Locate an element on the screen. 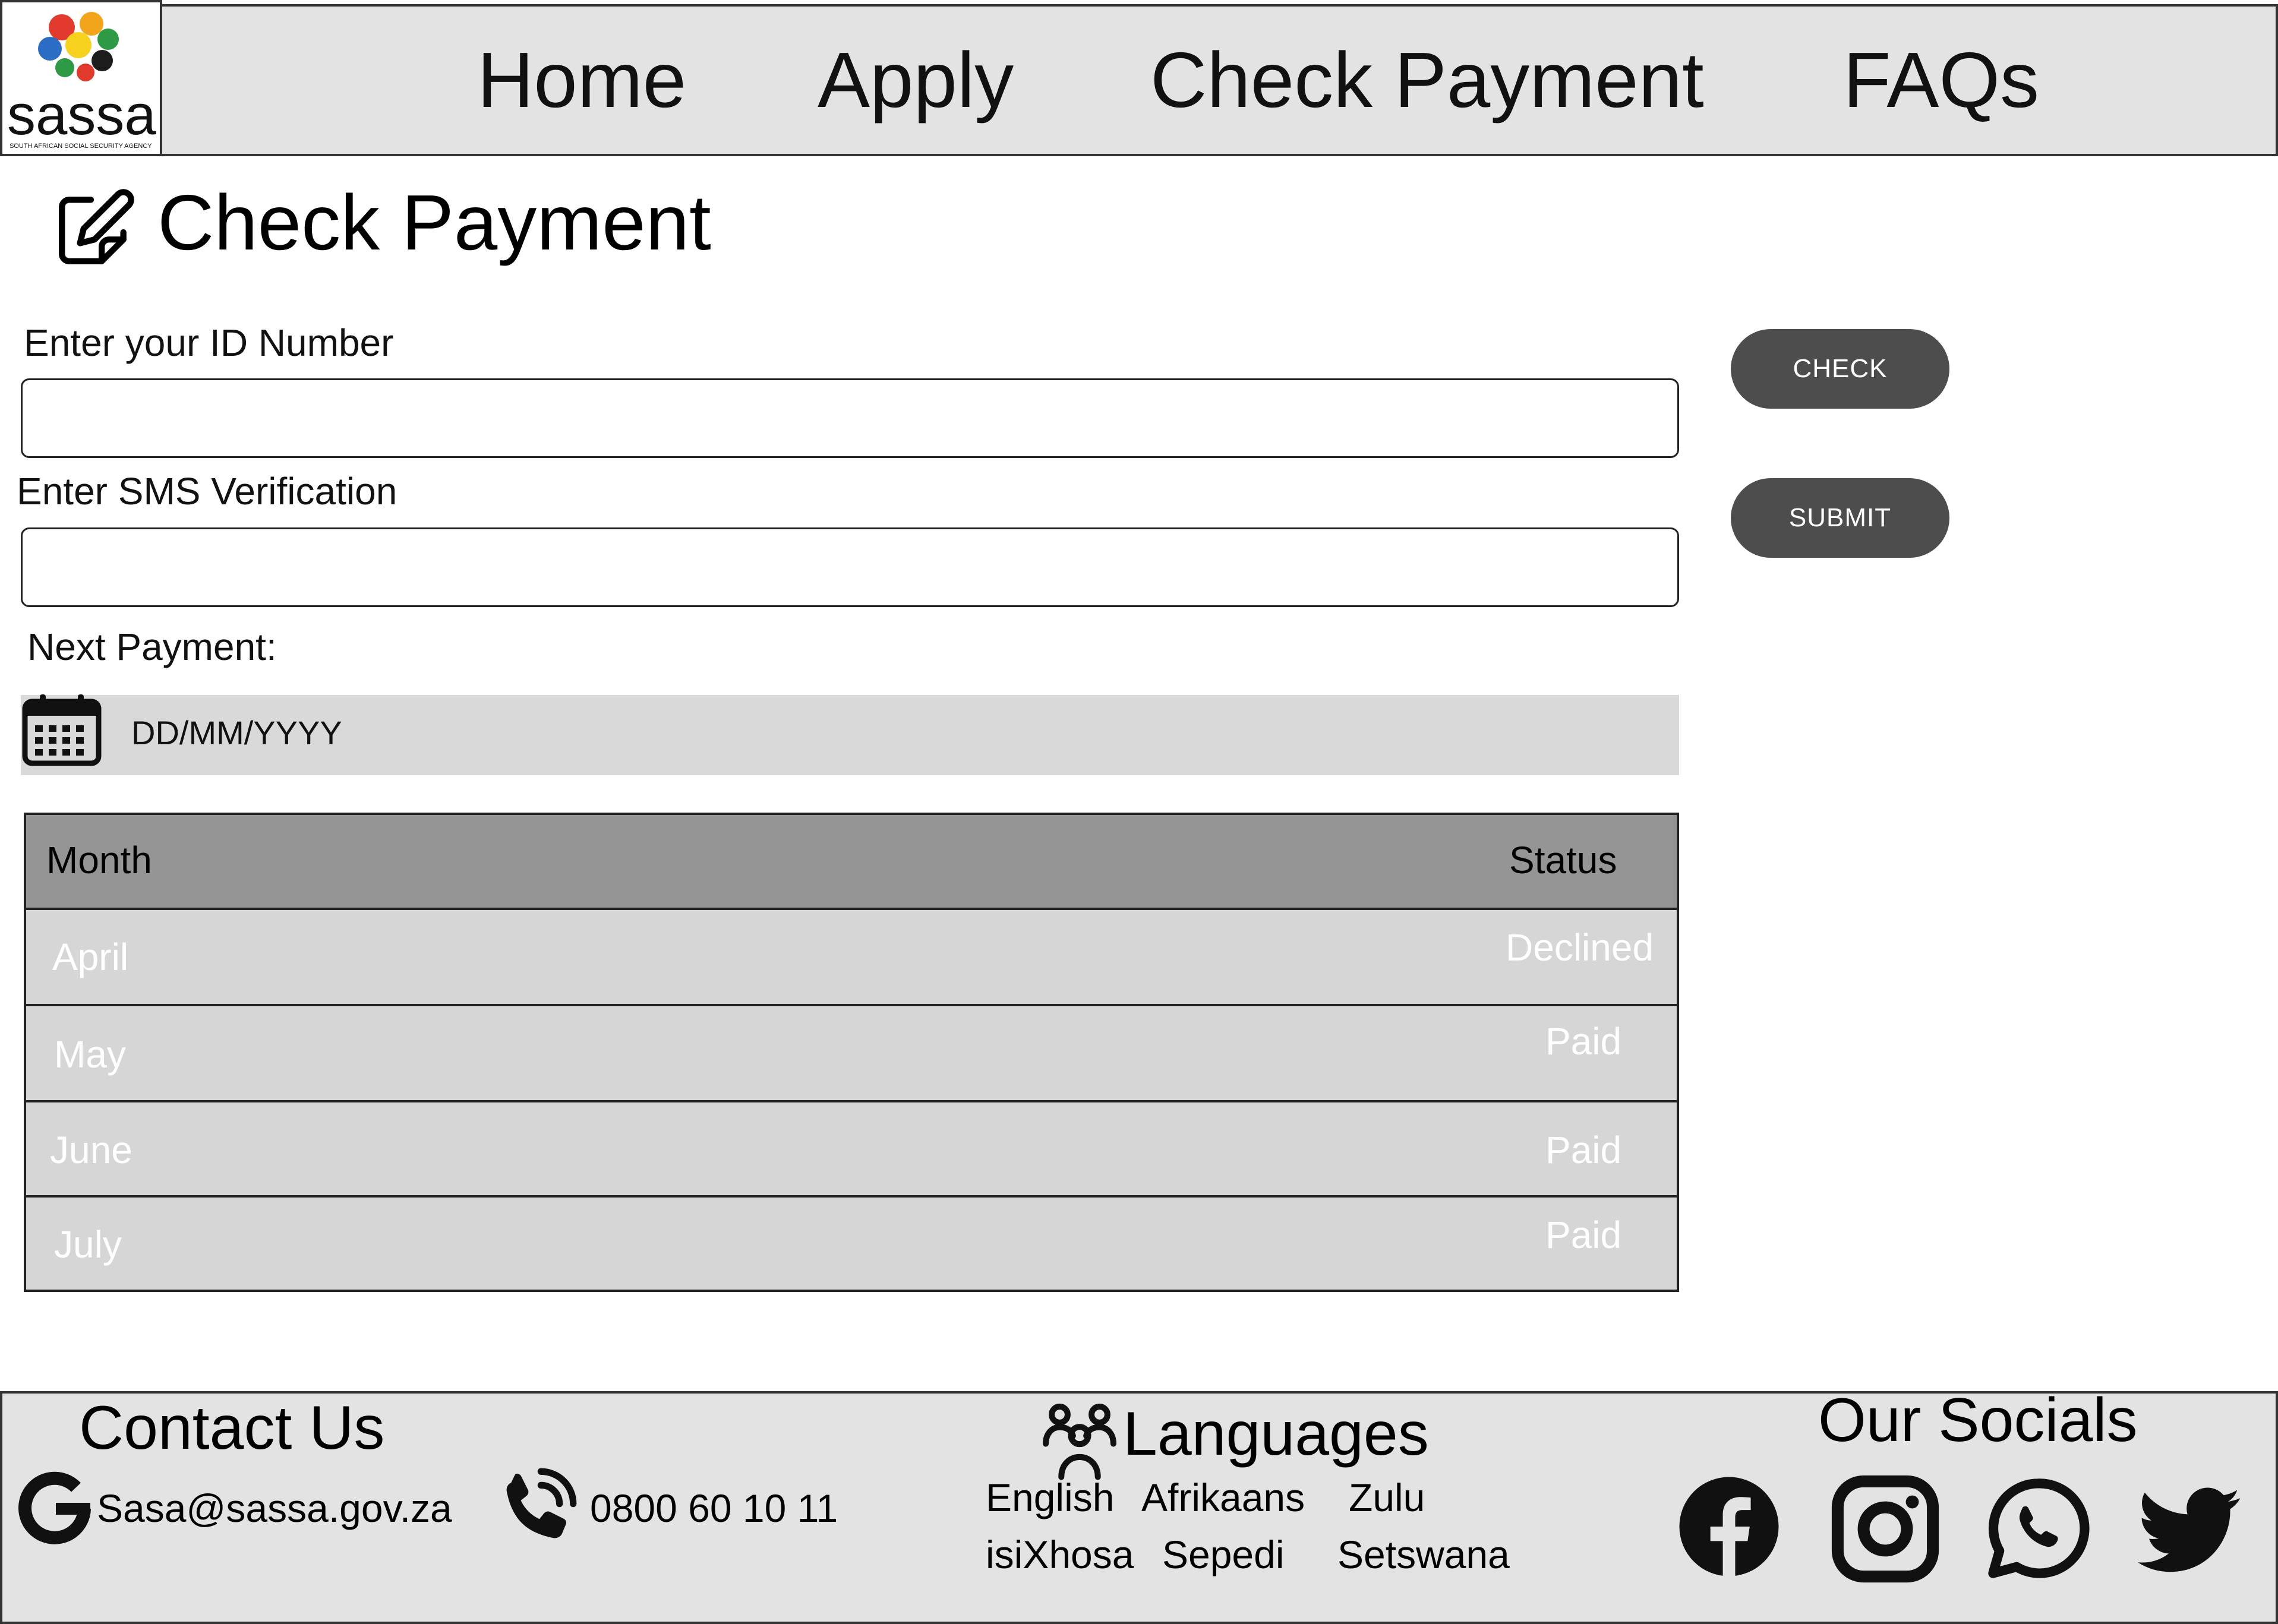 The image size is (2278, 1624). id-number-input is located at coordinates (850, 418).